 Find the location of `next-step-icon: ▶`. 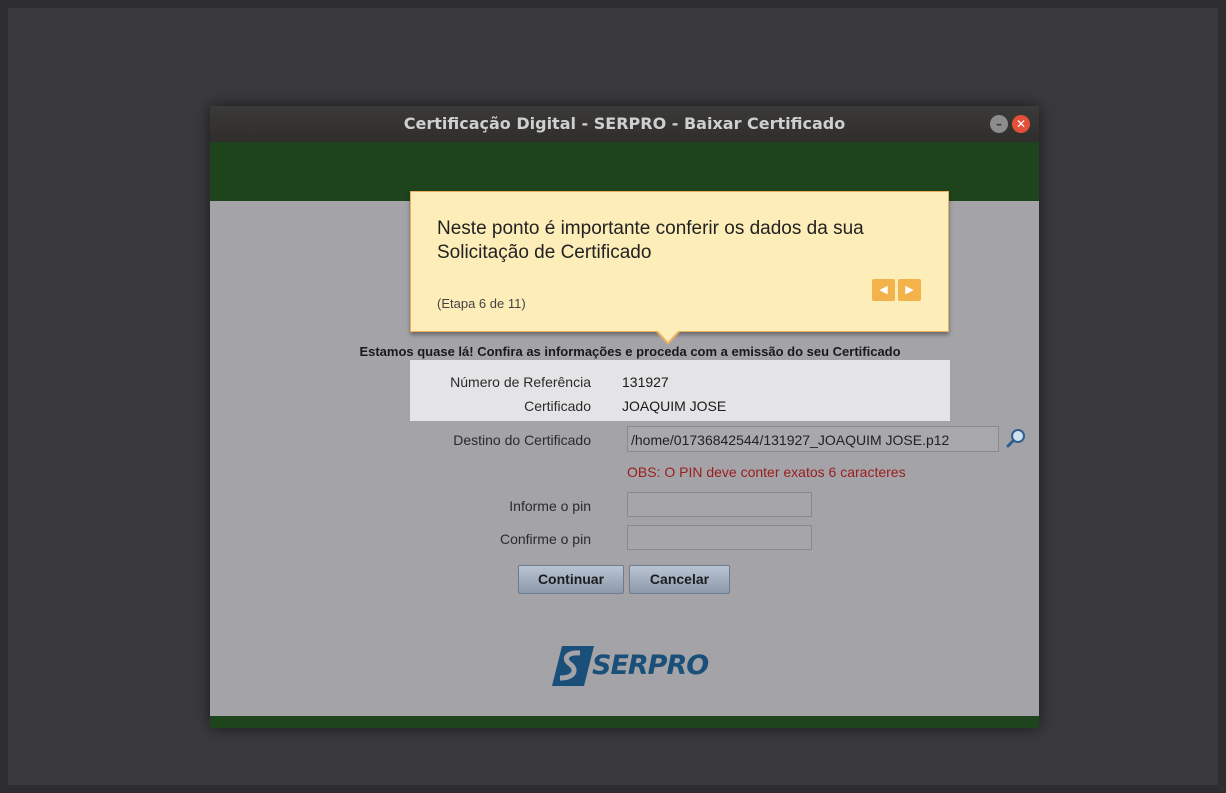

next-step-icon: ▶ is located at coordinates (909, 290).